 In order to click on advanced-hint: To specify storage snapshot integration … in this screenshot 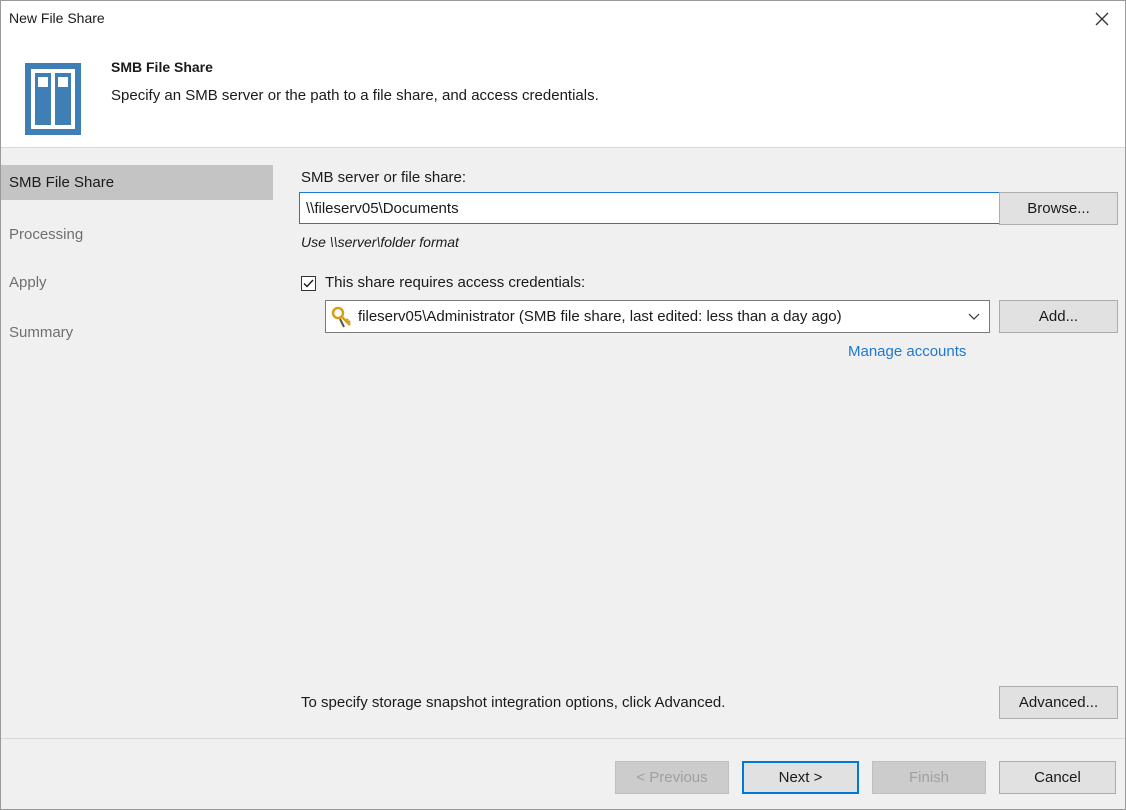, I will do `click(513, 702)`.